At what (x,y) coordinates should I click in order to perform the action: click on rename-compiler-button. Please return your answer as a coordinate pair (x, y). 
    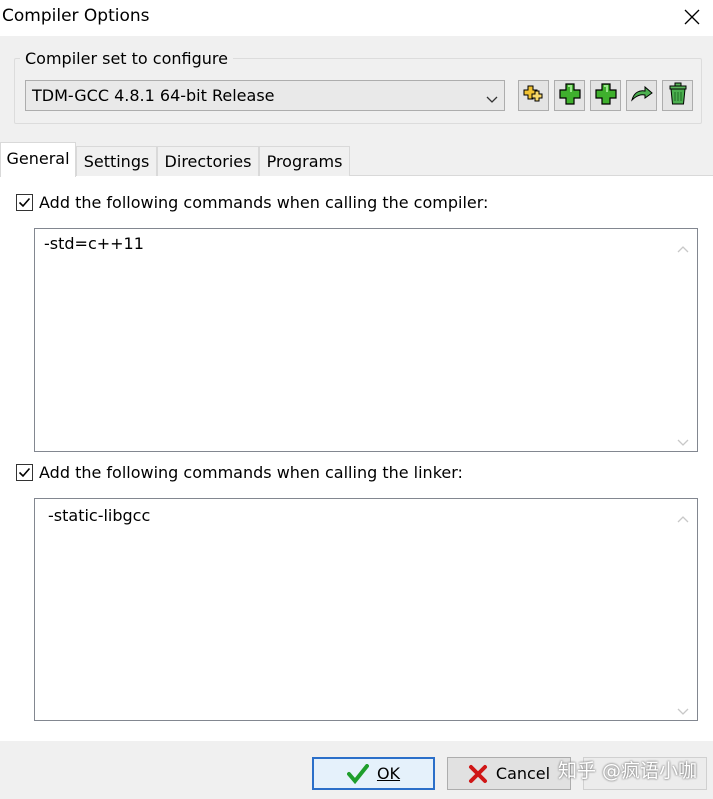
    Looking at the image, I should click on (641, 95).